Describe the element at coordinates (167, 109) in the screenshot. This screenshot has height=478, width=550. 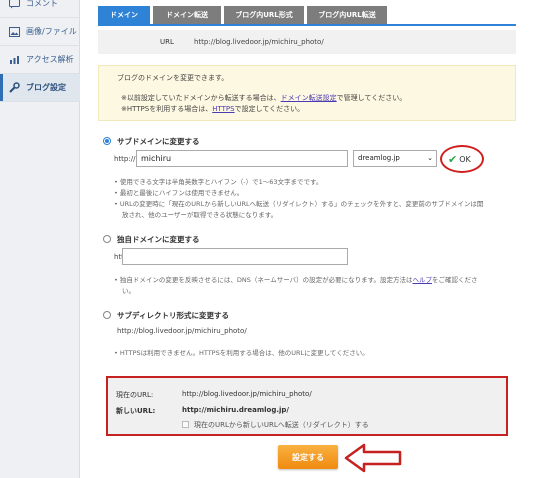
I see `notice-text: ※HTTPSを利用する場合は、` at that location.